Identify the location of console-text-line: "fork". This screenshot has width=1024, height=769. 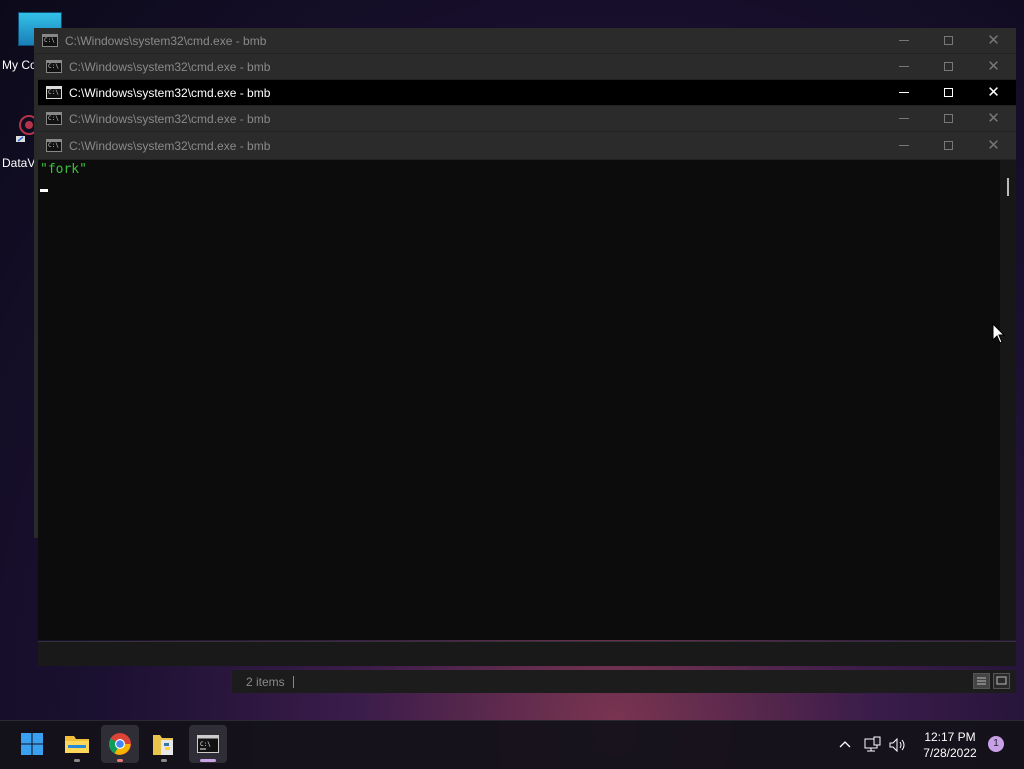
(63, 169).